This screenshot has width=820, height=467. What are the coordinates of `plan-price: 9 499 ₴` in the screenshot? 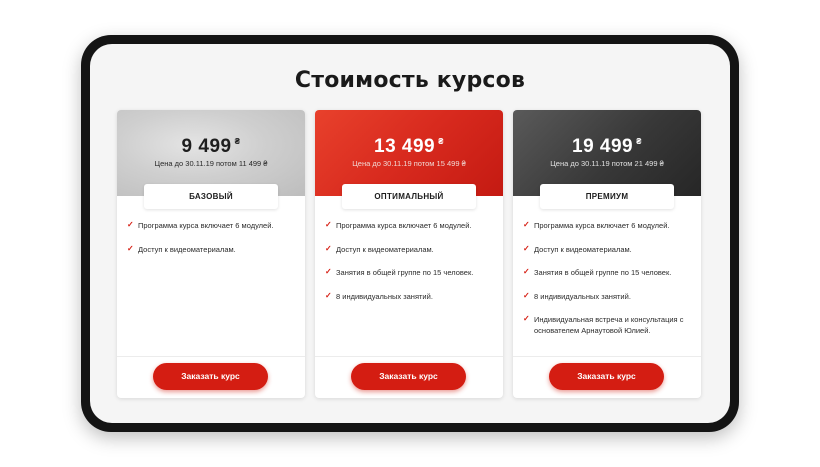 It's located at (211, 147).